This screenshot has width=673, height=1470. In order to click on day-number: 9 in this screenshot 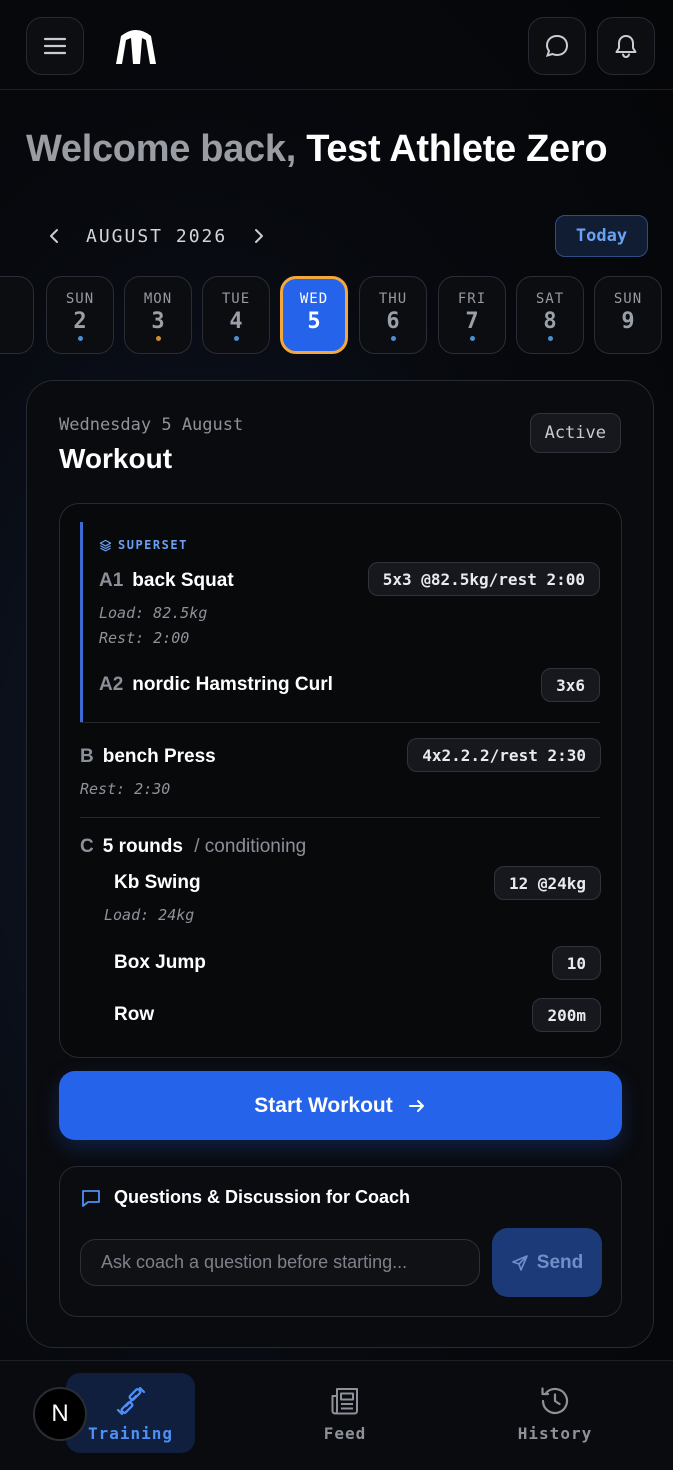, I will do `click(628, 321)`.